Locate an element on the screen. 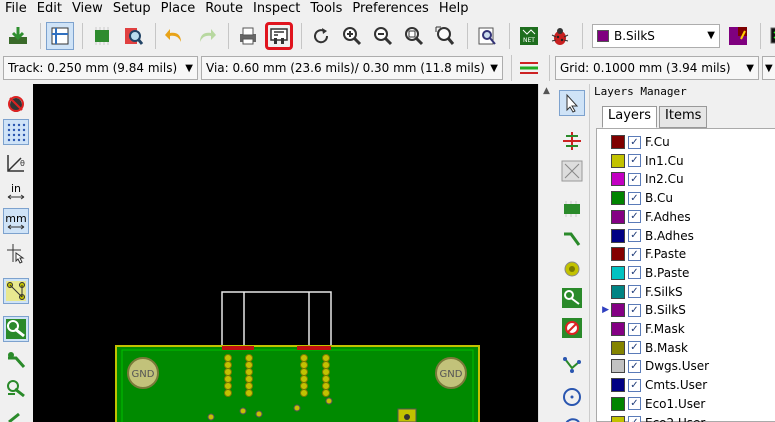 Image resolution: width=775 pixels, height=422 pixels. select-tool-icon is located at coordinates (572, 103).